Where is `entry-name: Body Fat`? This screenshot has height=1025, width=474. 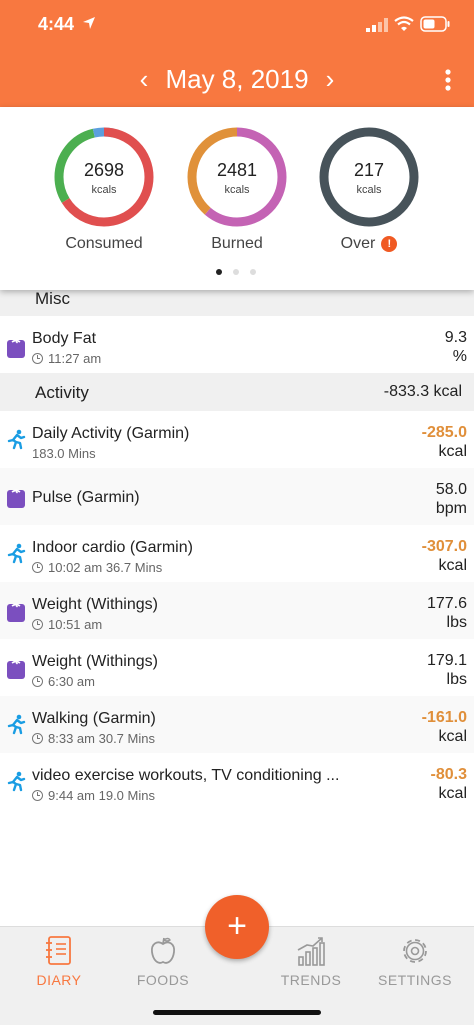
entry-name: Body Fat is located at coordinates (64, 338).